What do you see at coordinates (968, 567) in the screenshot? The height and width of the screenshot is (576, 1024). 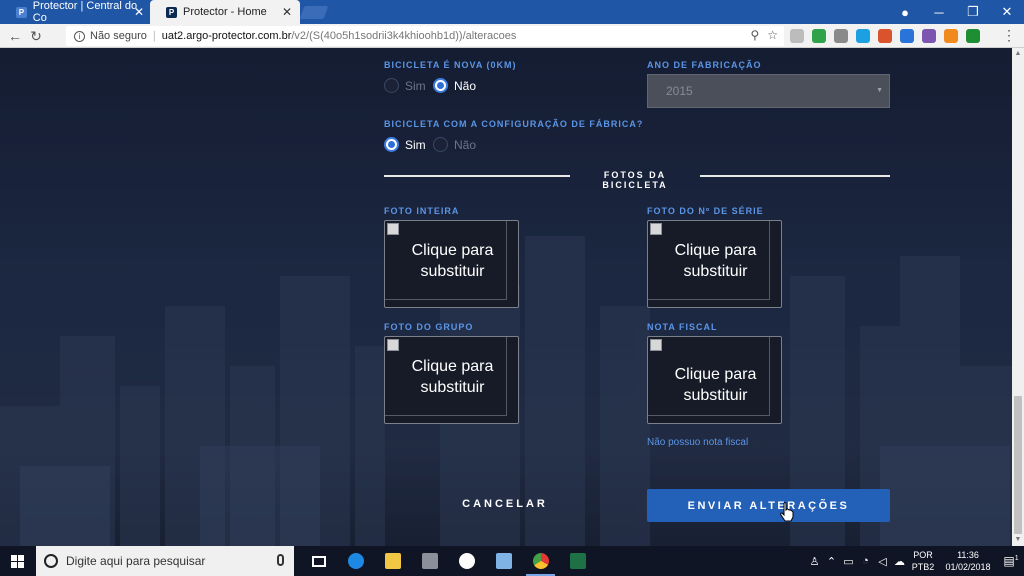 I see `clock-date: 01/02/2018` at bounding box center [968, 567].